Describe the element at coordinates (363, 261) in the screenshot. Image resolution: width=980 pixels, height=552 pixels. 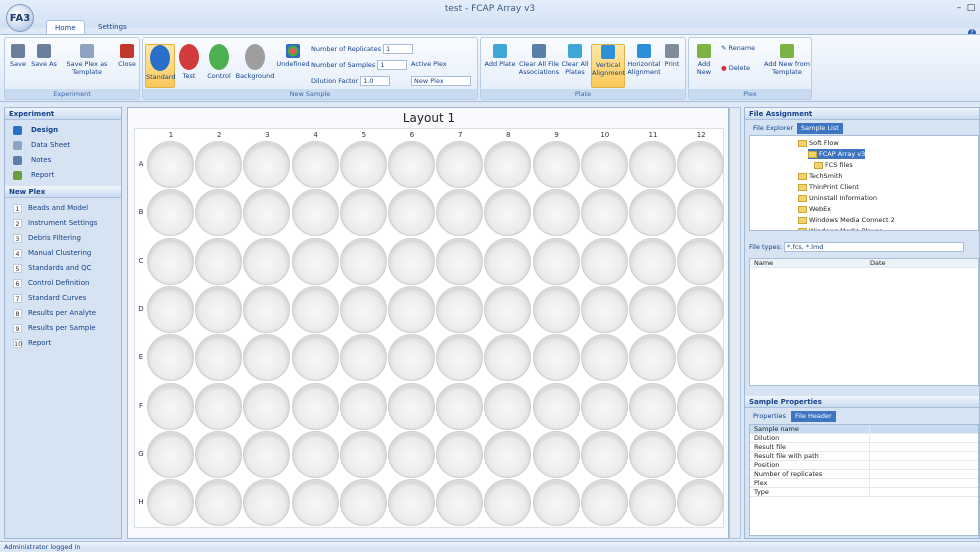
I see `well-C5` at that location.